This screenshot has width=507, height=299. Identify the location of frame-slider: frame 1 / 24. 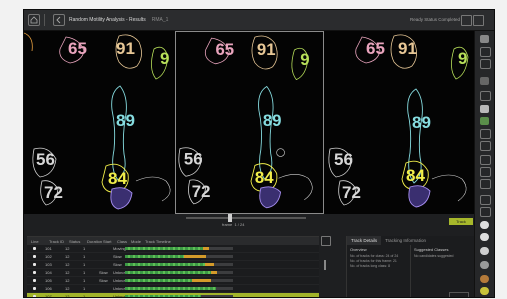
(250, 221).